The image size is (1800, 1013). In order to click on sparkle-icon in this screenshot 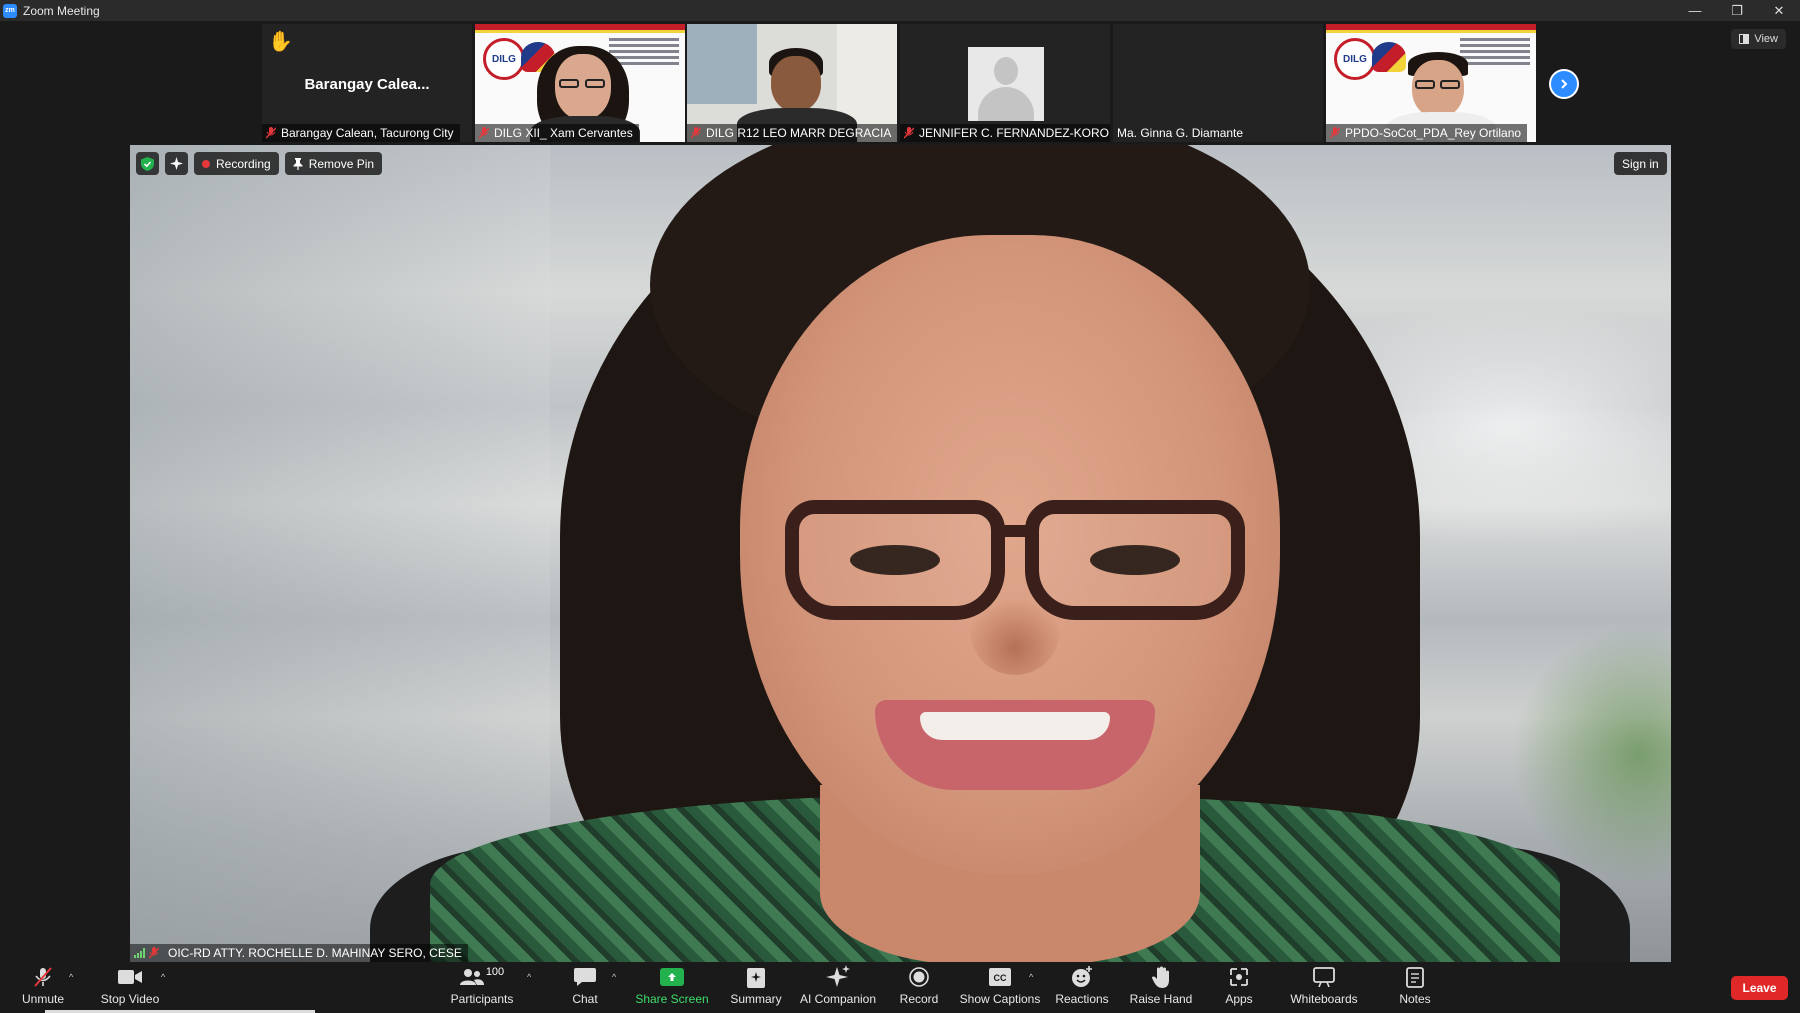, I will do `click(176, 163)`.